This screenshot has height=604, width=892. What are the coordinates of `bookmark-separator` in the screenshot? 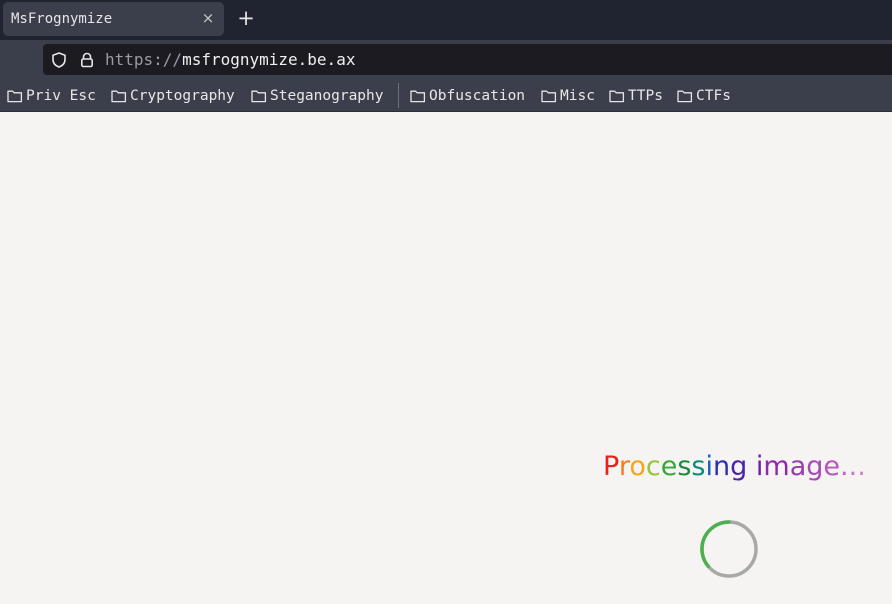 It's located at (398, 95).